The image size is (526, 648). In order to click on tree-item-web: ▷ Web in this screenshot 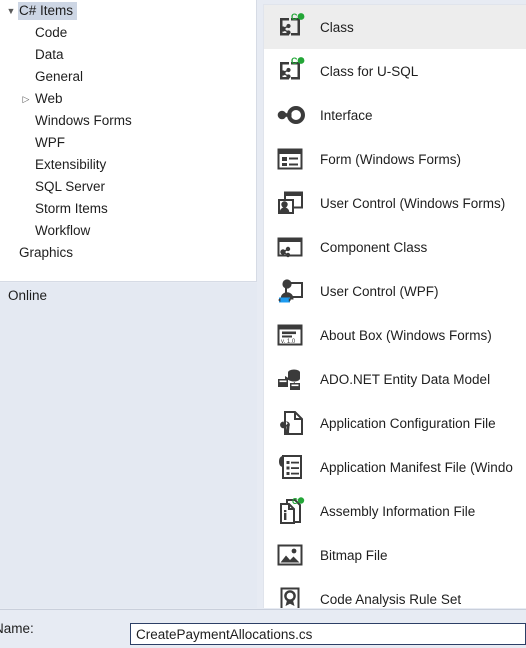, I will do `click(128, 99)`.